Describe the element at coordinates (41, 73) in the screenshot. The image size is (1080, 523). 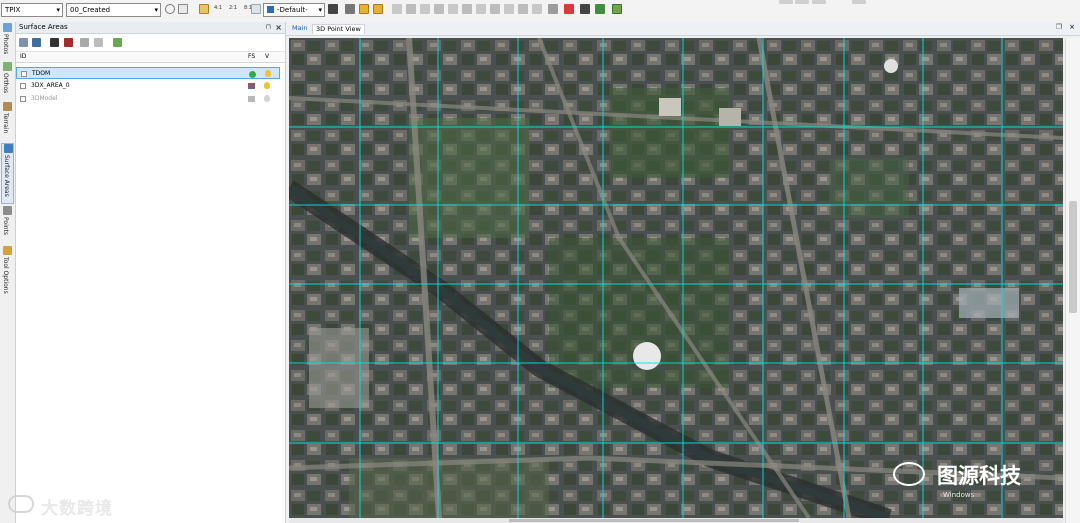
I see `row-name: TDOM` at that location.